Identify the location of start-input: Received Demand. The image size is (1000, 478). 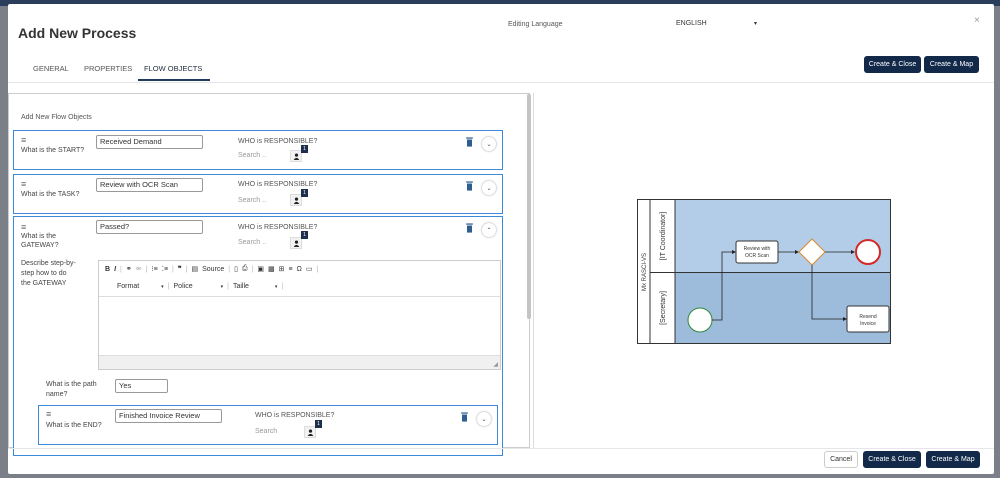
(149, 142).